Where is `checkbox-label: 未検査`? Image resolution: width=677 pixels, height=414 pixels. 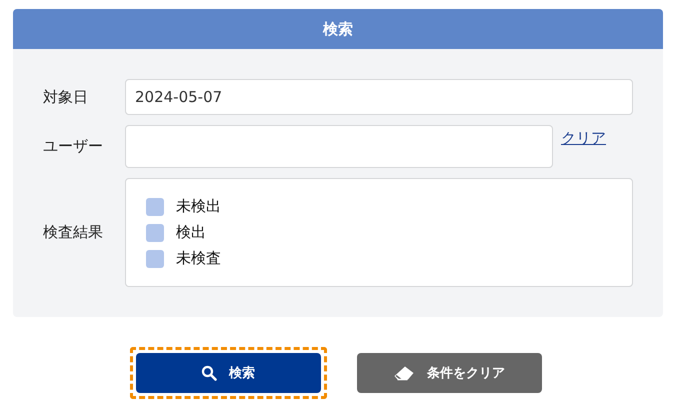
checkbox-label: 未検査 is located at coordinates (198, 258).